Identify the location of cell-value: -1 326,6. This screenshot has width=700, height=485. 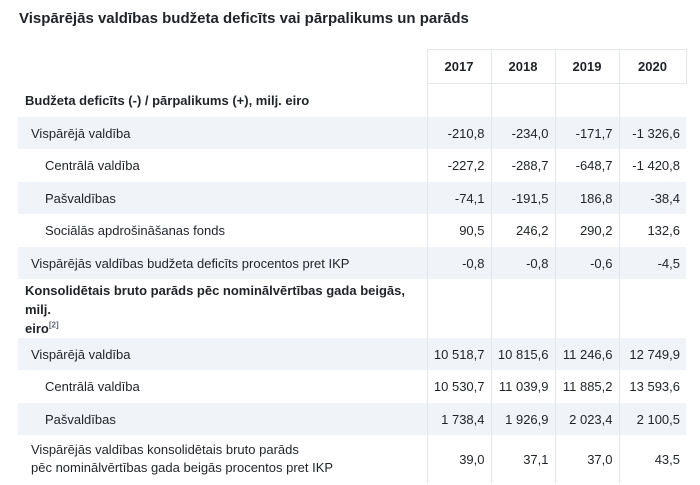
(652, 133).